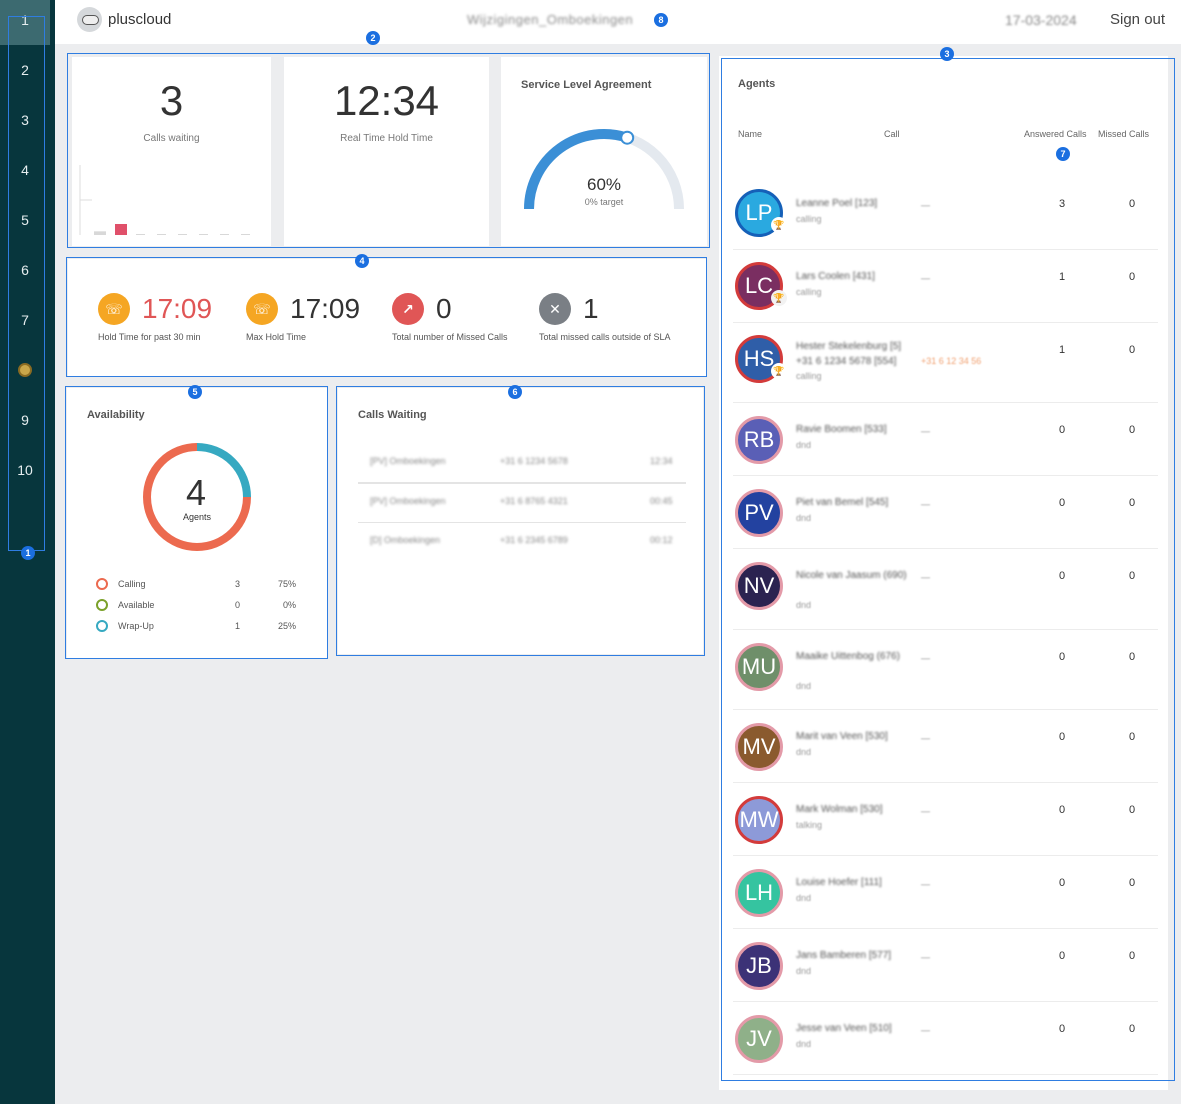 This screenshot has height=1104, width=1181. I want to click on calls-waiting-cell: [D] Omboekingen, so click(405, 540).